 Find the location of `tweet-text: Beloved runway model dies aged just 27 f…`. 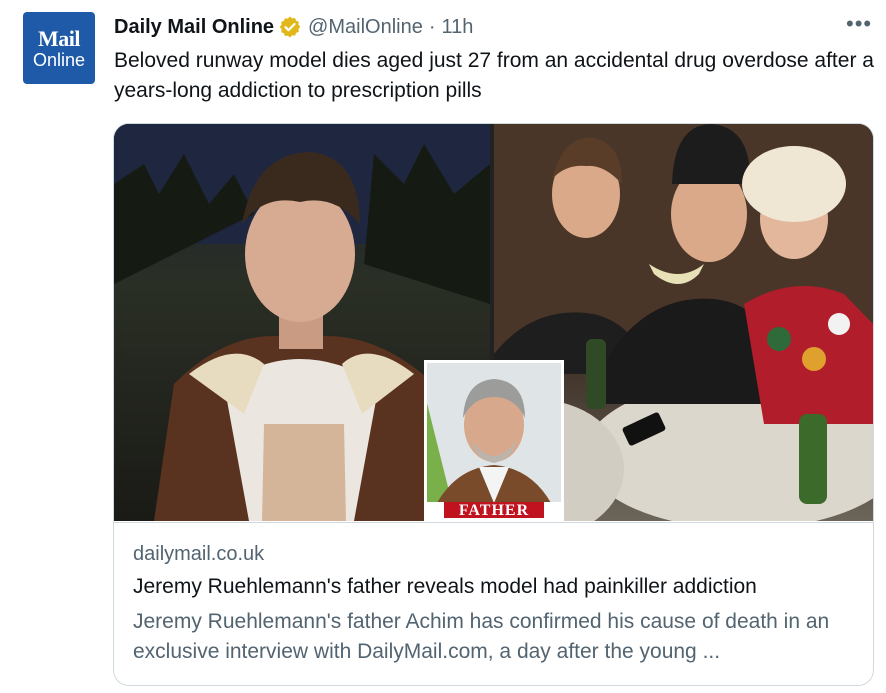

tweet-text: Beloved runway model dies aged just 27 f… is located at coordinates (494, 75).